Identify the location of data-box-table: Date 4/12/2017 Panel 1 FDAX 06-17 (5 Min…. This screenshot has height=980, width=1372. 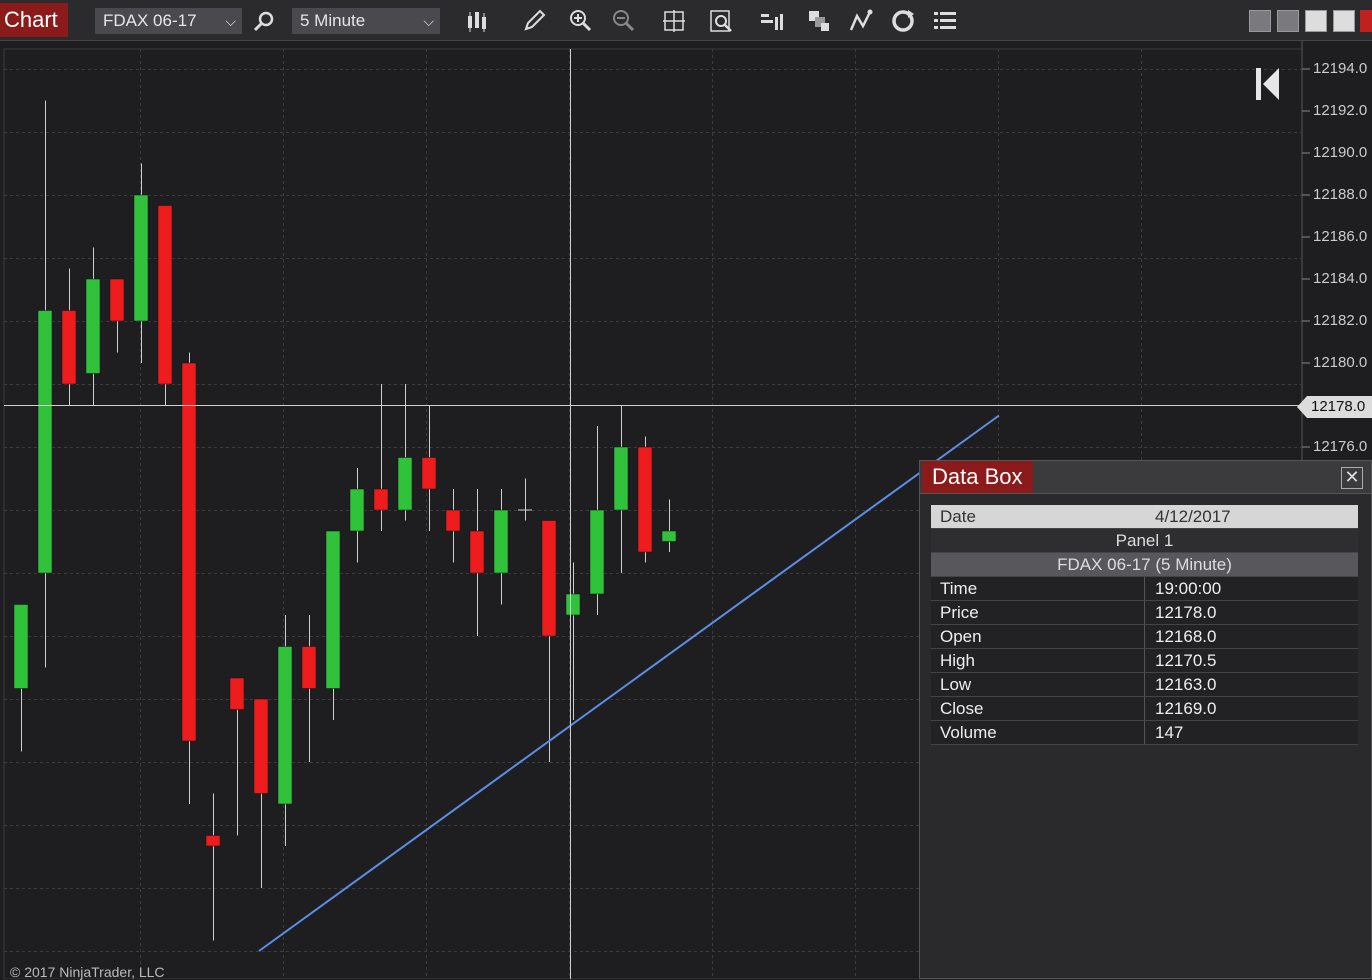
(1144, 625).